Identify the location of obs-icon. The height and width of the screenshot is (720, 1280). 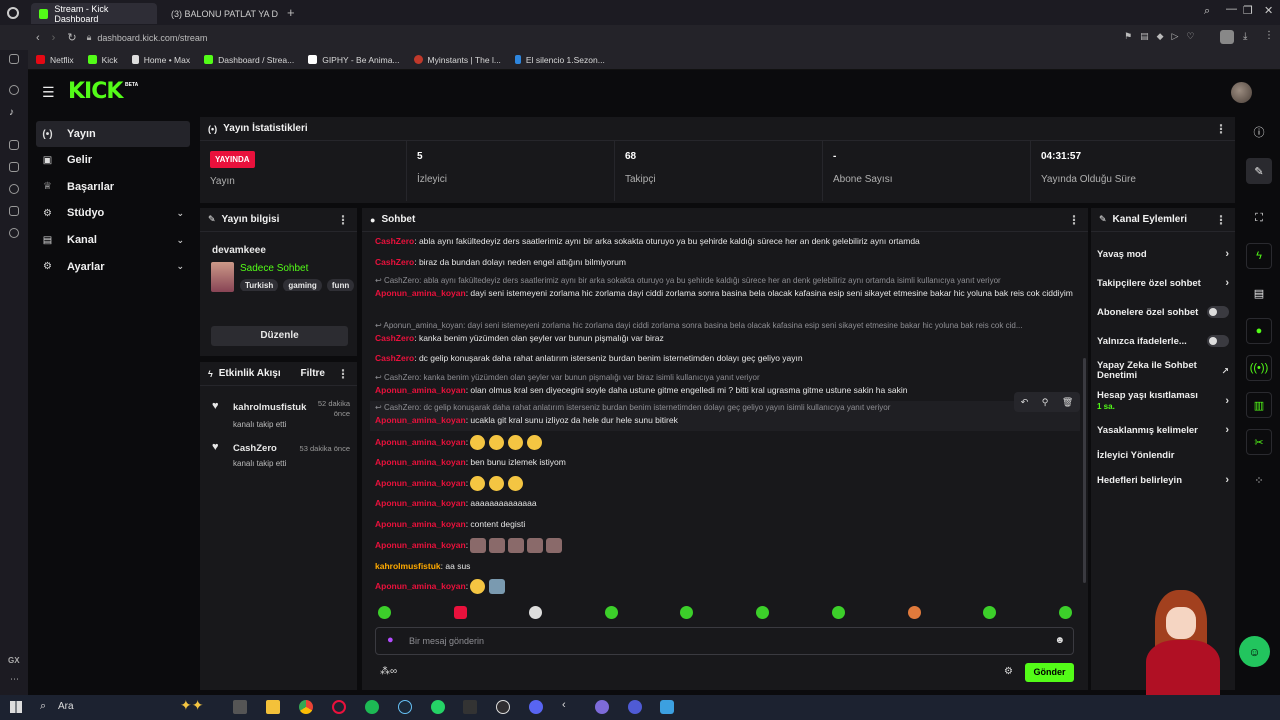
(503, 707).